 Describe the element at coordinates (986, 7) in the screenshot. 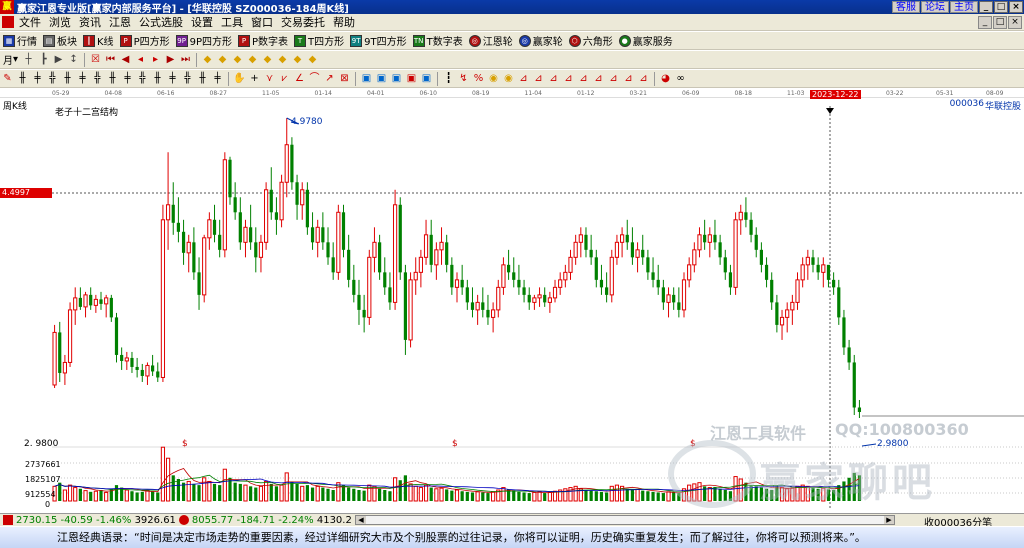

I see `minimize-button: _` at that location.